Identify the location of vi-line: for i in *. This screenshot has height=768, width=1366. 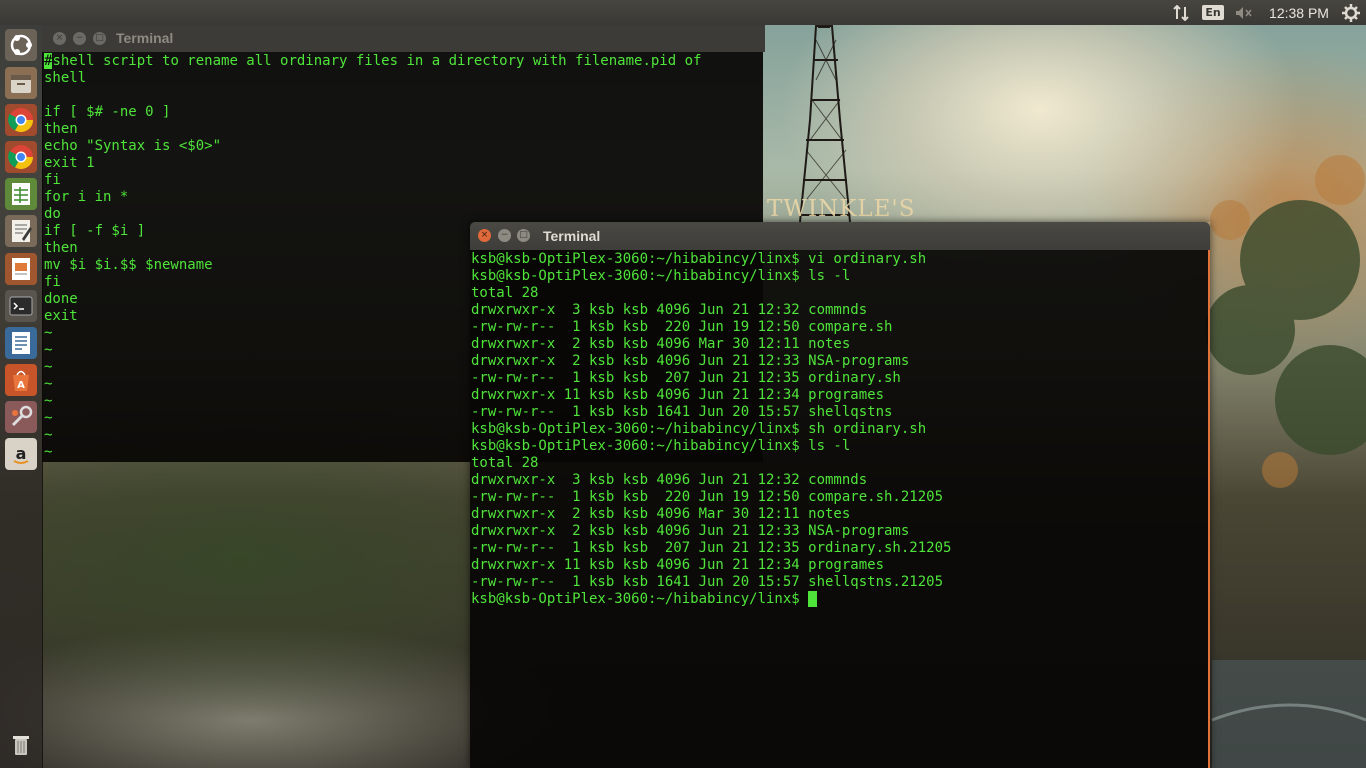
(86, 197).